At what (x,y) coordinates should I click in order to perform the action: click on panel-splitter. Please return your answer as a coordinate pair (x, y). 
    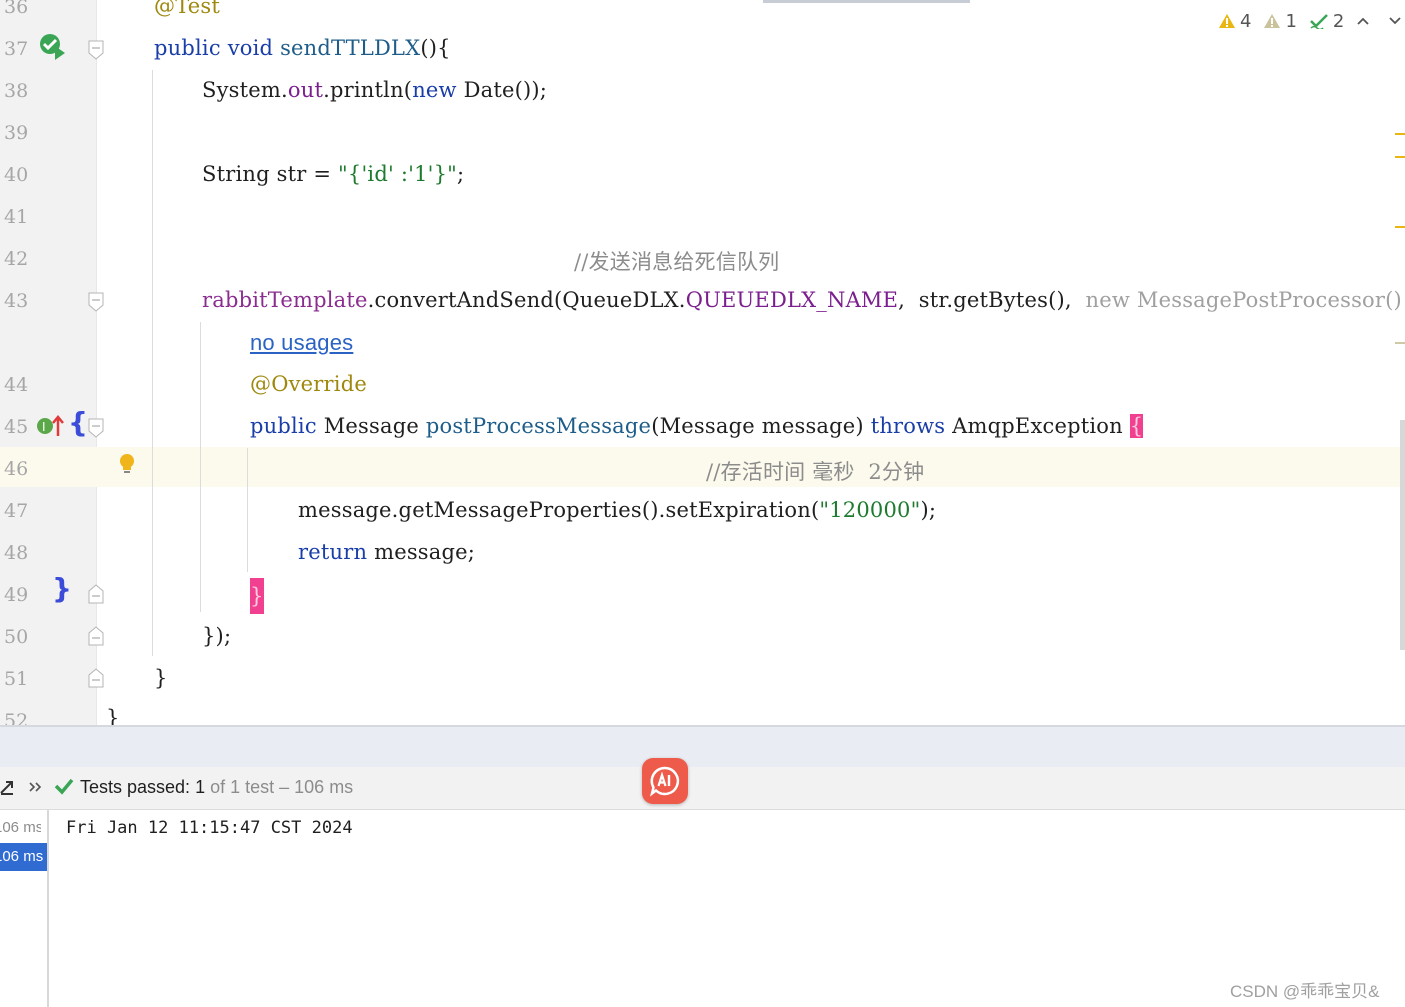
    Looking at the image, I should click on (702, 747).